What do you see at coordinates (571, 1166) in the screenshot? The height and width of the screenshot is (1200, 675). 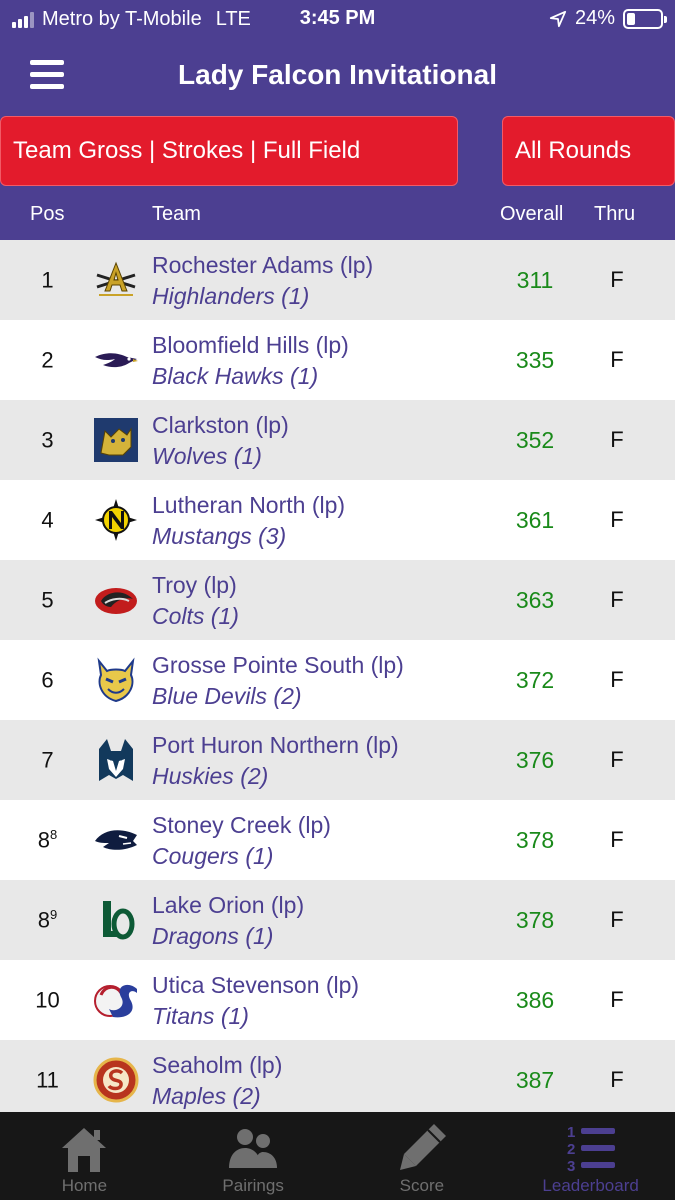 I see `svg-text: 3` at bounding box center [571, 1166].